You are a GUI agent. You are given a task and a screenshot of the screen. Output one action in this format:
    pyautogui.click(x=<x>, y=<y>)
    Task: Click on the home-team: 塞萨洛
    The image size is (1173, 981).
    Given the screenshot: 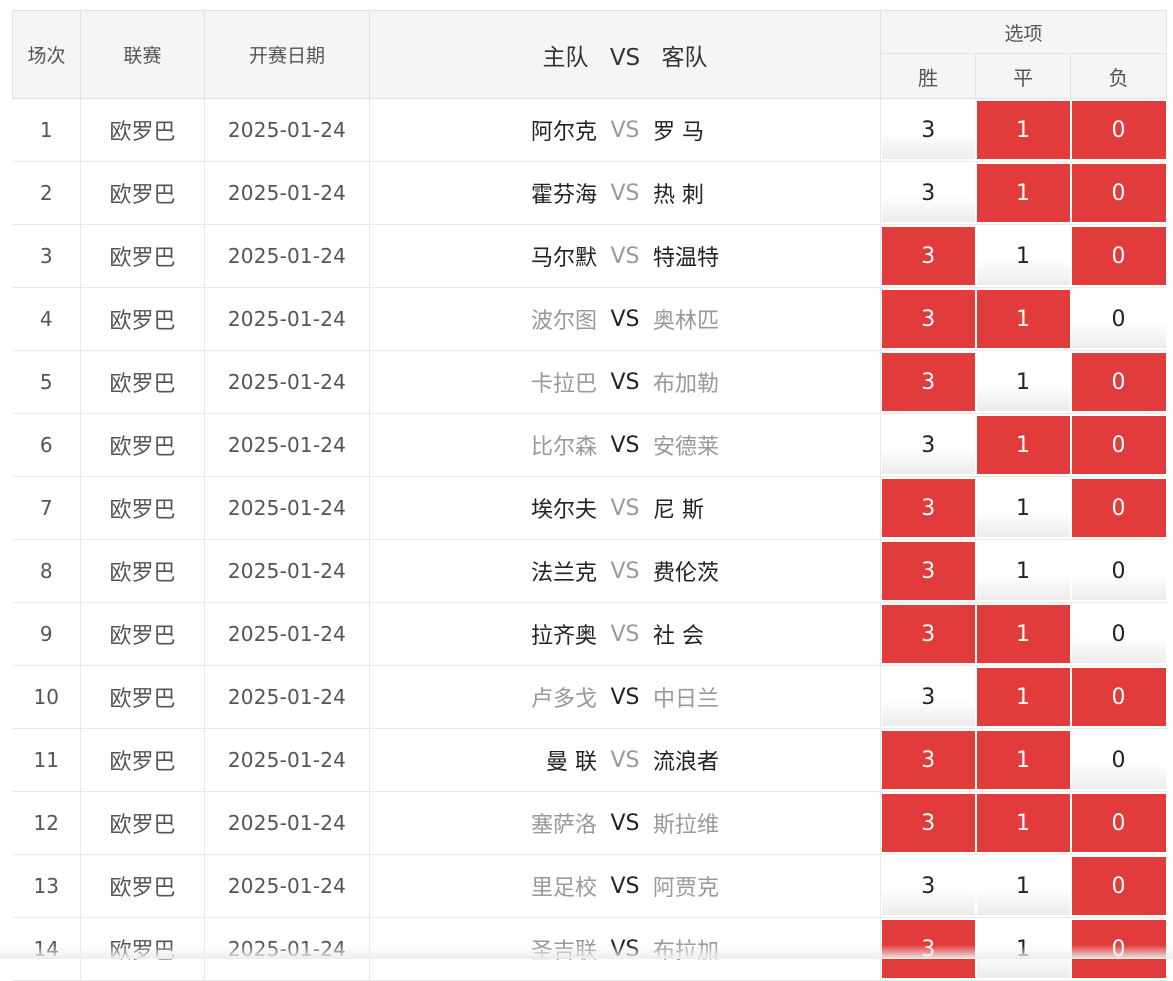 What is the action you would take?
    pyautogui.click(x=563, y=825)
    